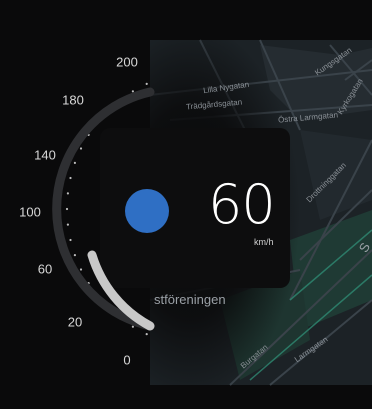 The width and height of the screenshot is (372, 409). What do you see at coordinates (73, 100) in the screenshot?
I see `gauge-label-180: 180` at bounding box center [73, 100].